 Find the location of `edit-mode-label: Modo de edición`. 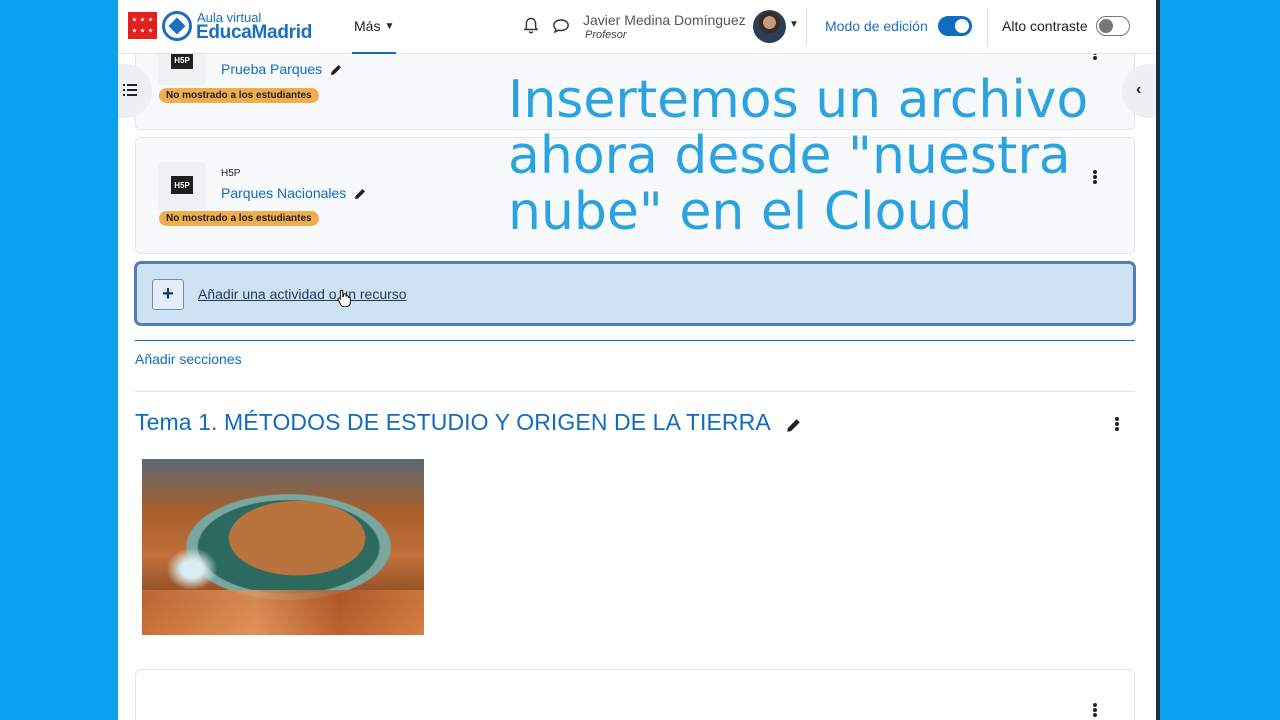

edit-mode-label: Modo de edición is located at coordinates (876, 26).